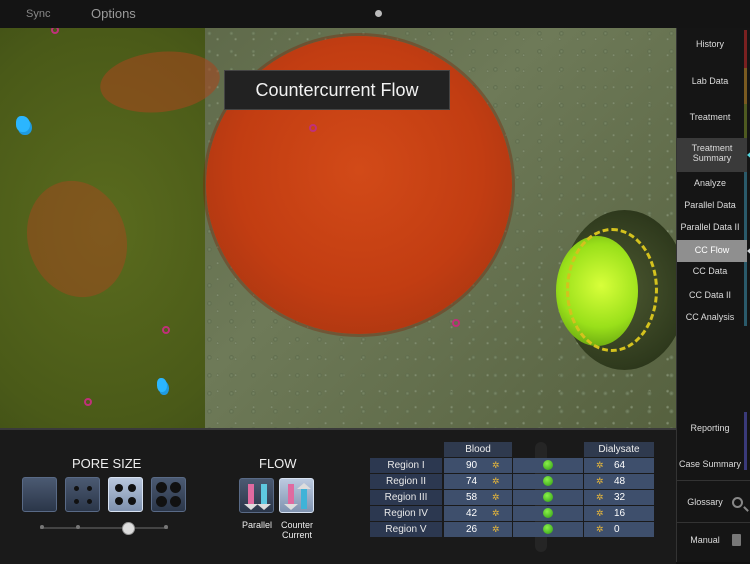 The image size is (750, 564). I want to click on dialysate-value: 0, so click(617, 529).